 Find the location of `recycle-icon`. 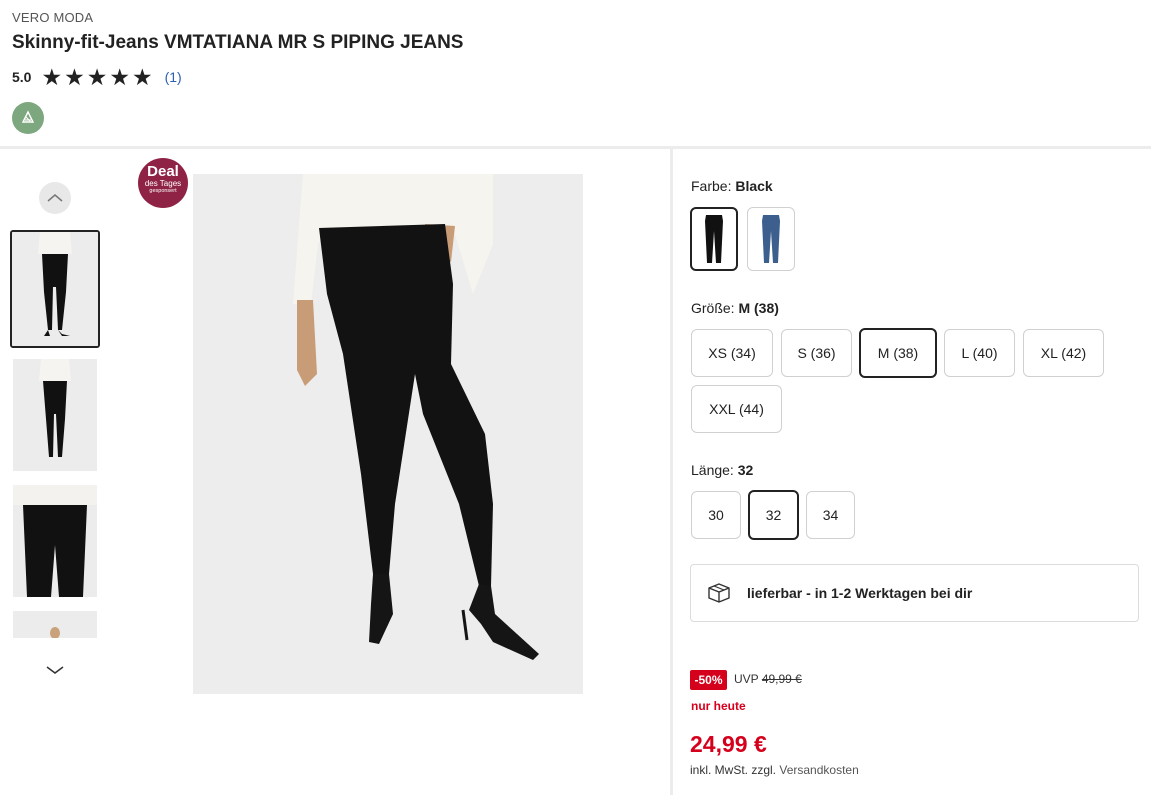

recycle-icon is located at coordinates (28, 116).